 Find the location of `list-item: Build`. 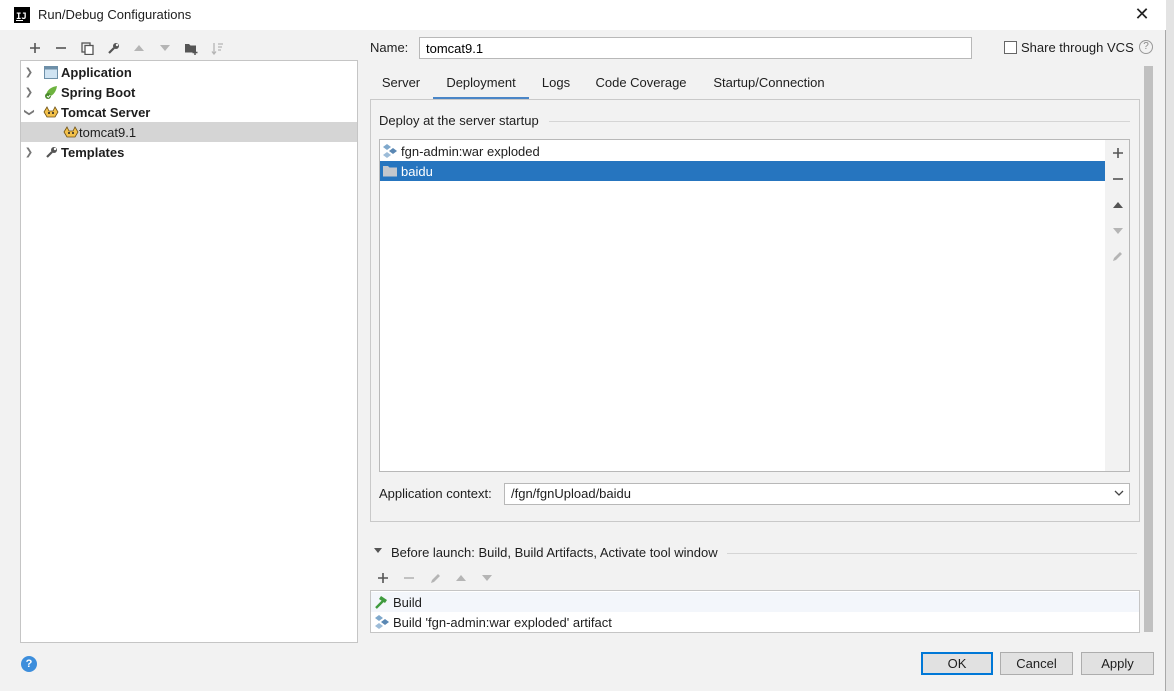

list-item: Build is located at coordinates (755, 602).